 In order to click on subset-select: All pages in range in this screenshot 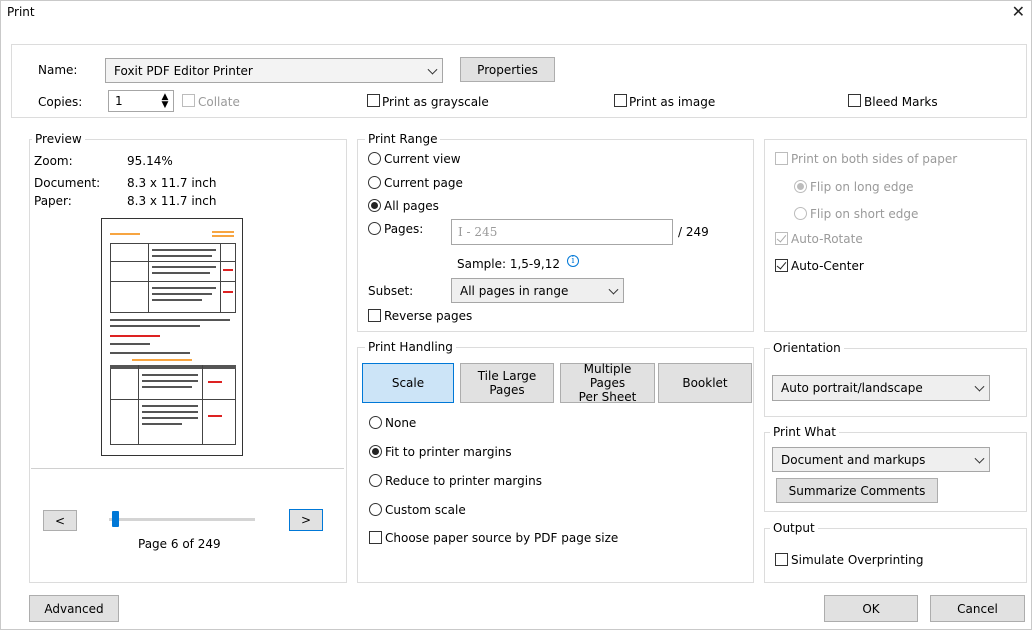, I will do `click(537, 290)`.